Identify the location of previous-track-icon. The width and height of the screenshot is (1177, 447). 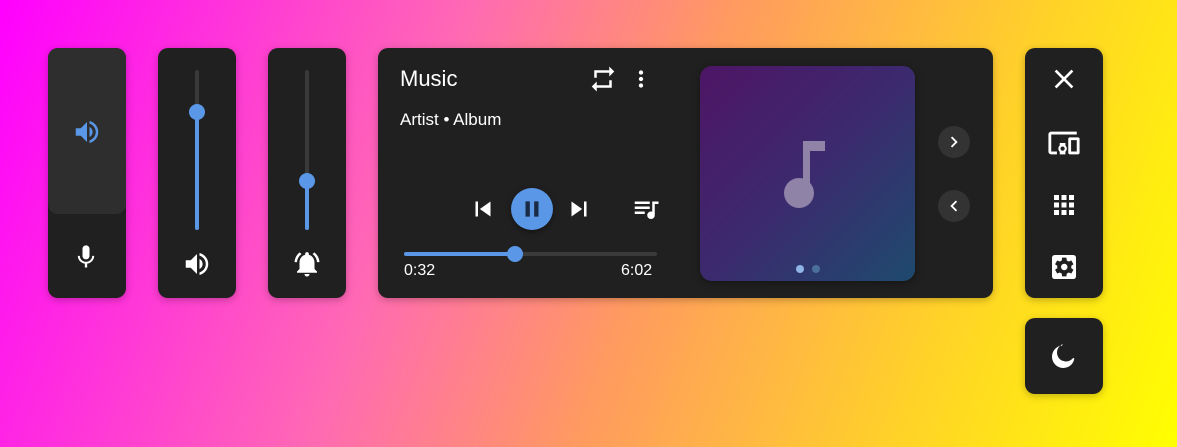
(483, 209).